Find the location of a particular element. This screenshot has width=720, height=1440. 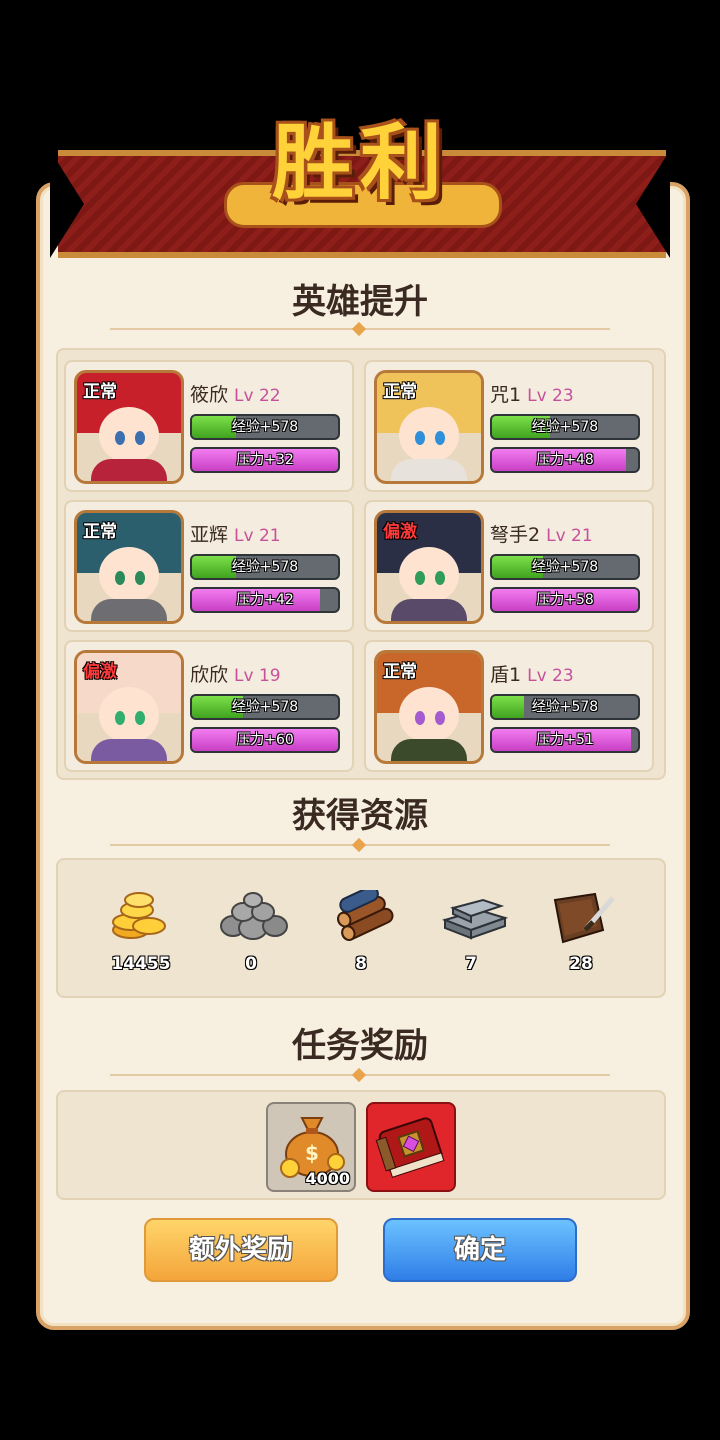

resources-box: 14455 0 8 7 28 is located at coordinates (361, 928).